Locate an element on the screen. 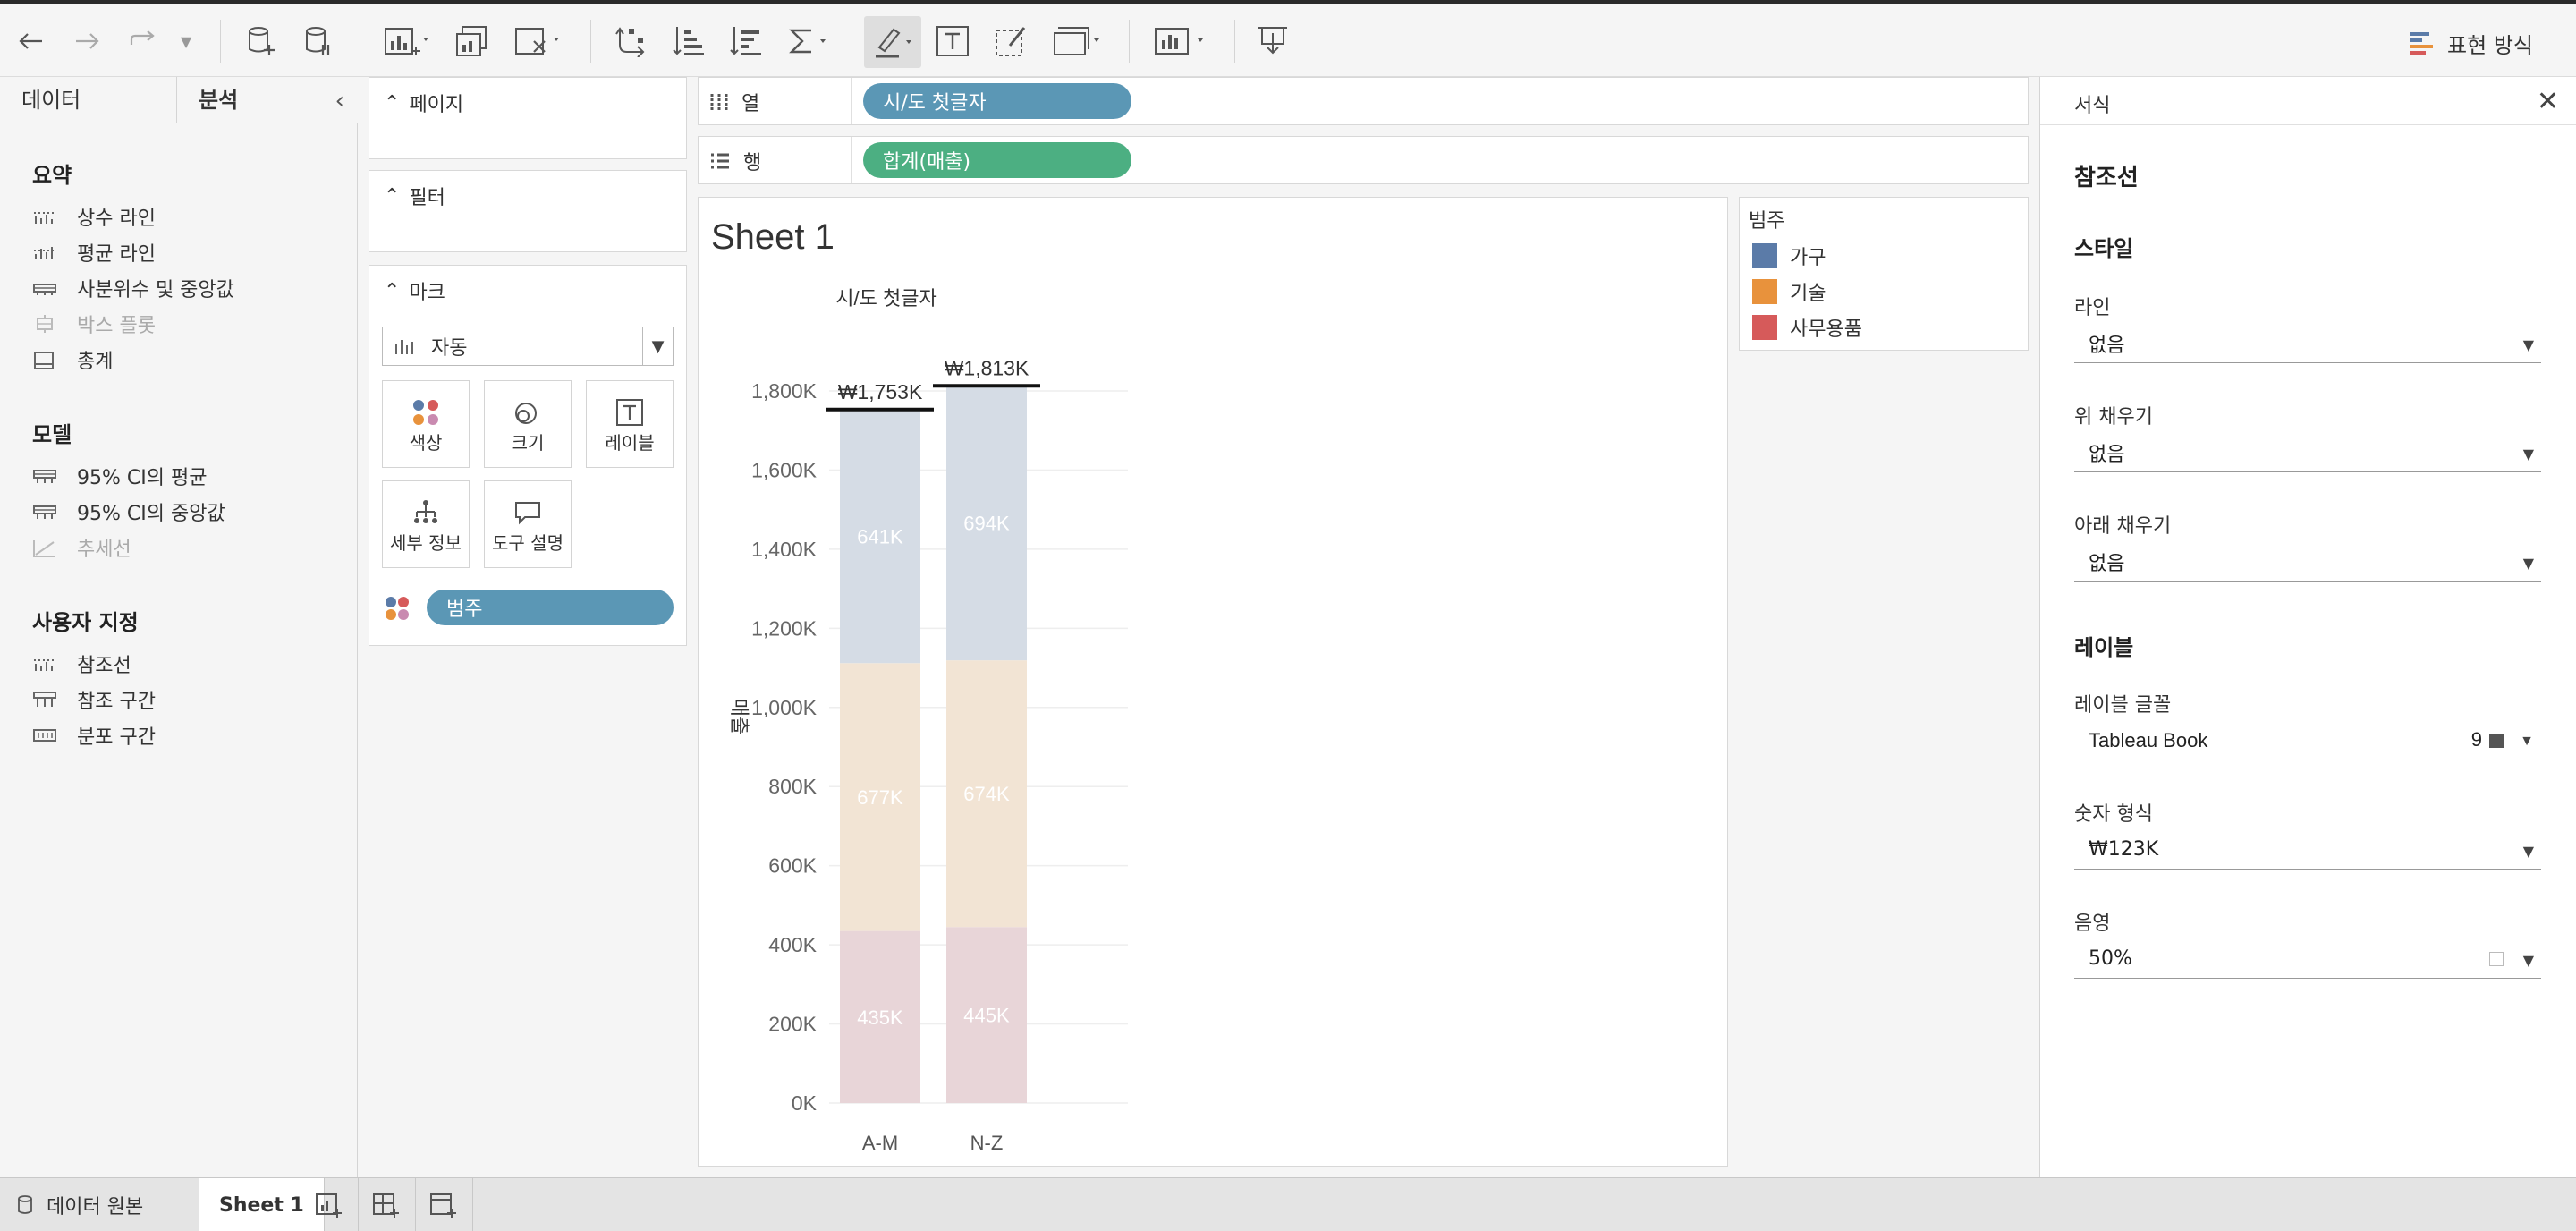  detail-button: 세부 정보 is located at coordinates (426, 524).